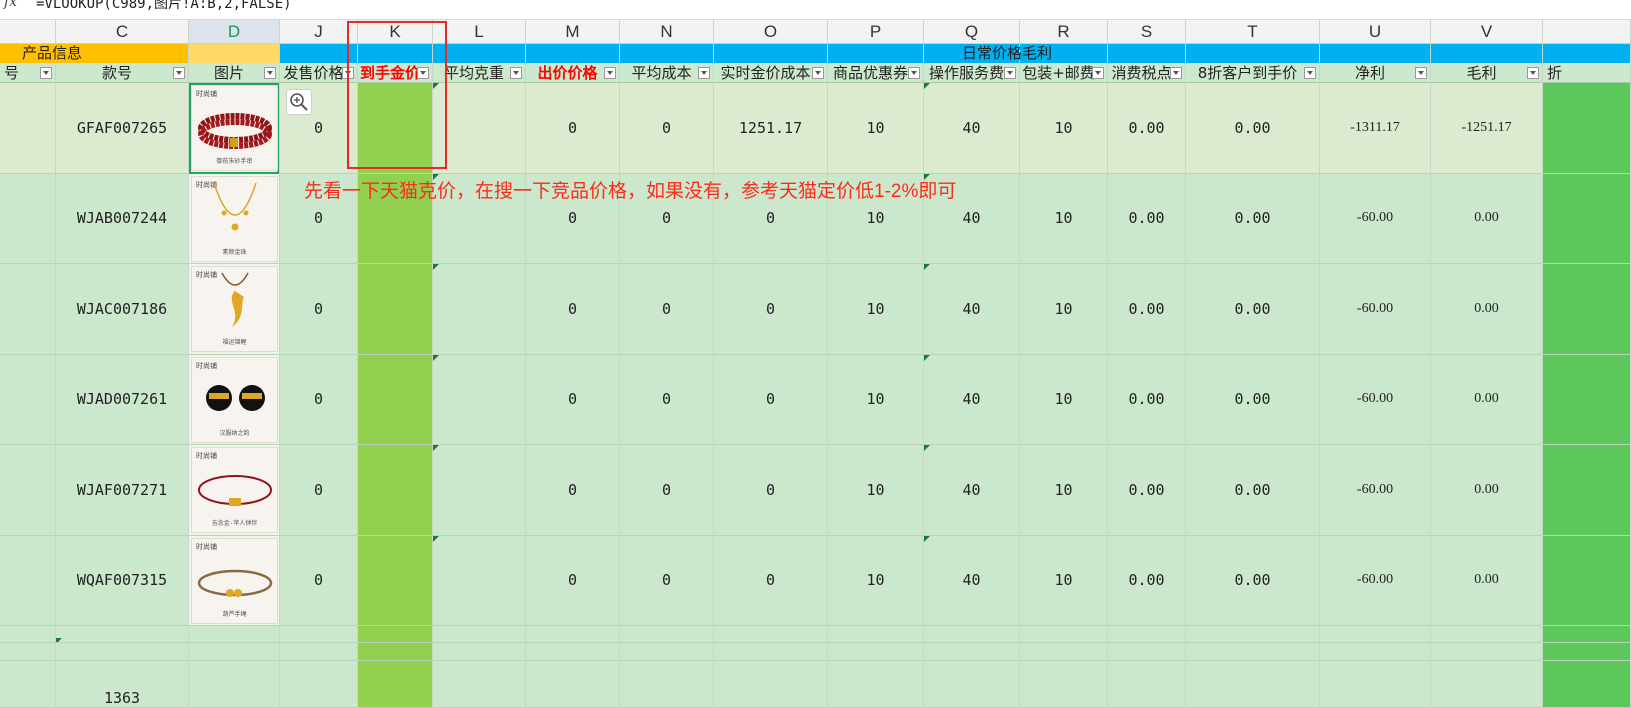  I want to click on product-image: 时尚铺 素颜金珠, so click(234, 218).